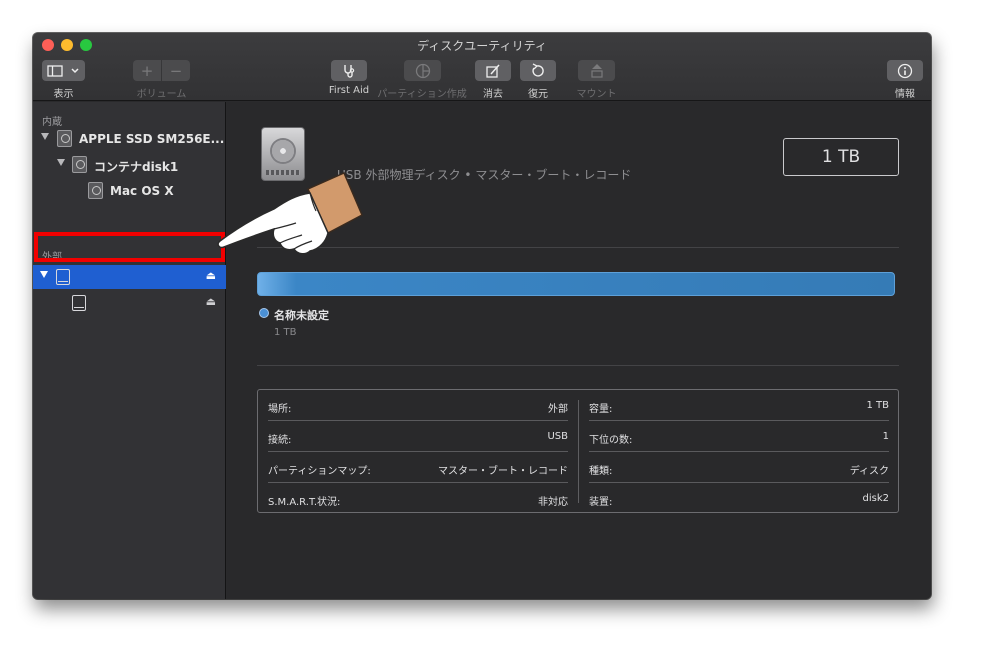 The height and width of the screenshot is (665, 997). Describe the element at coordinates (553, 502) in the screenshot. I see `info-value: 非対応` at that location.